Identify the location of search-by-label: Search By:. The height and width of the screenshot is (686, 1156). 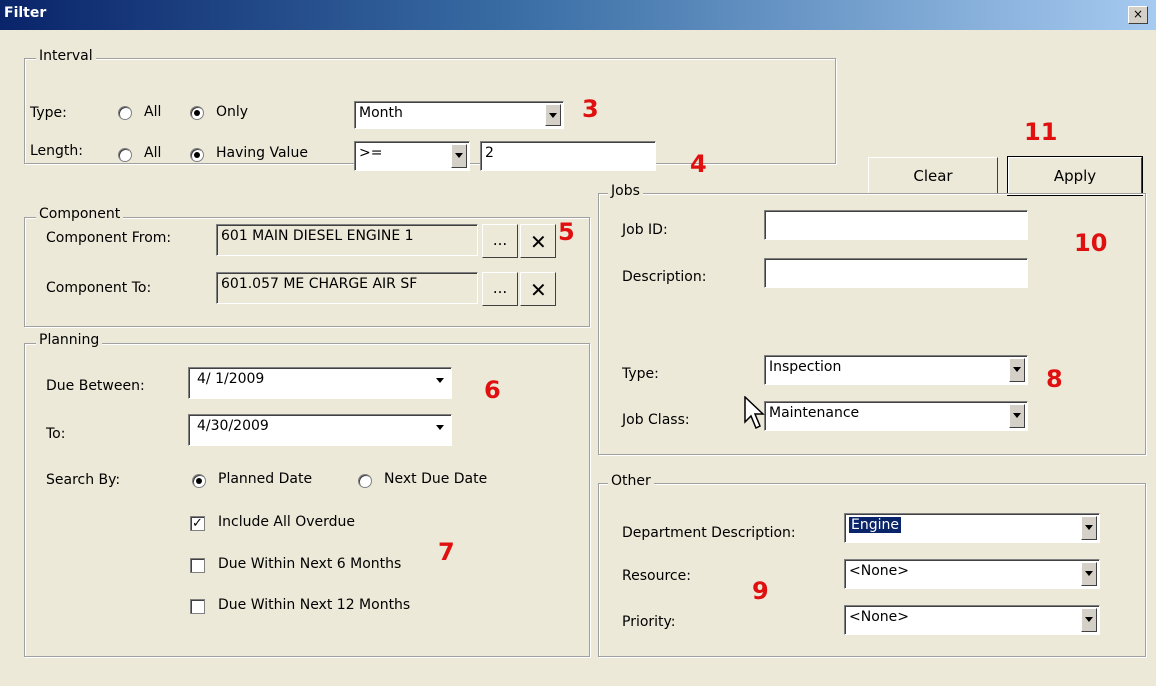
(83, 480).